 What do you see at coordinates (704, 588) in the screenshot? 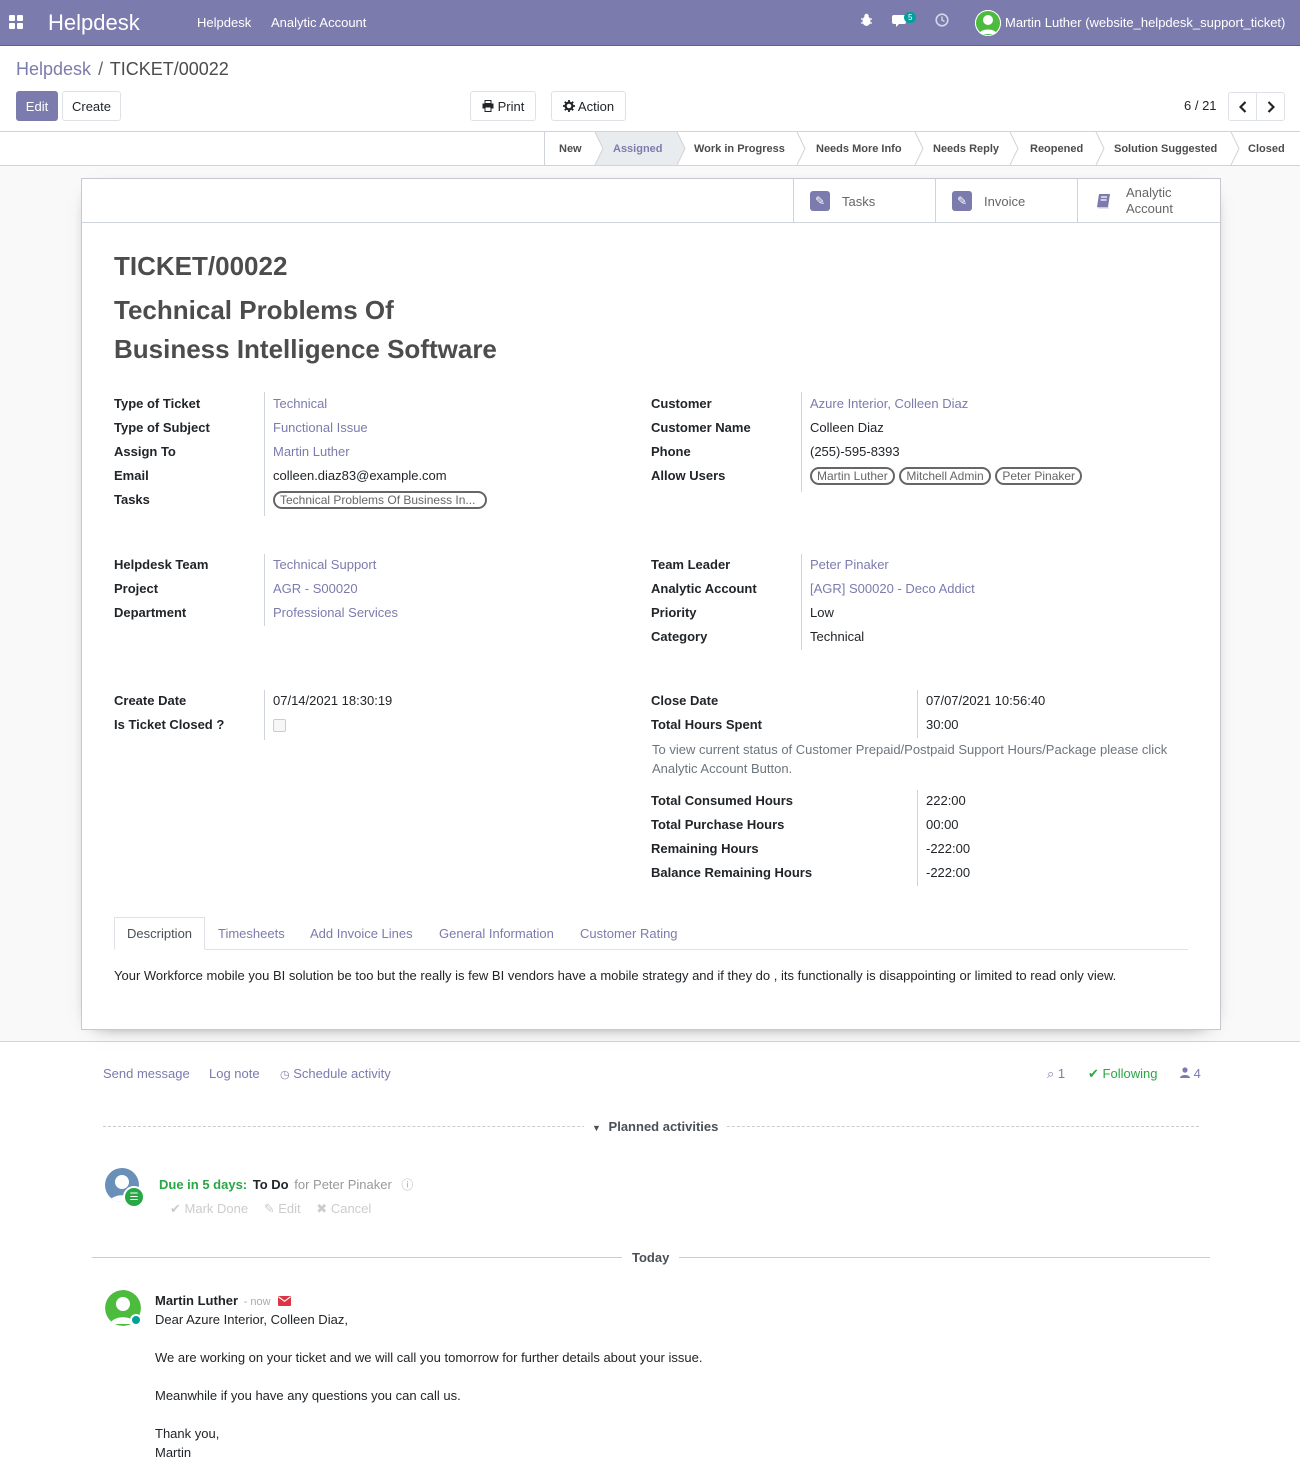
I see `analytic-account-label: Analytic Account` at bounding box center [704, 588].